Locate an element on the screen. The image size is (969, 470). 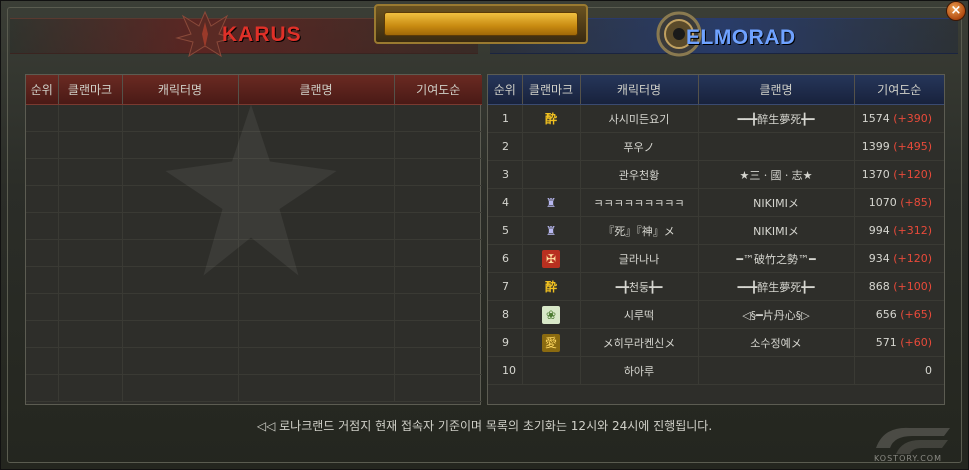
character-cell: 글라나나 is located at coordinates (639, 258).